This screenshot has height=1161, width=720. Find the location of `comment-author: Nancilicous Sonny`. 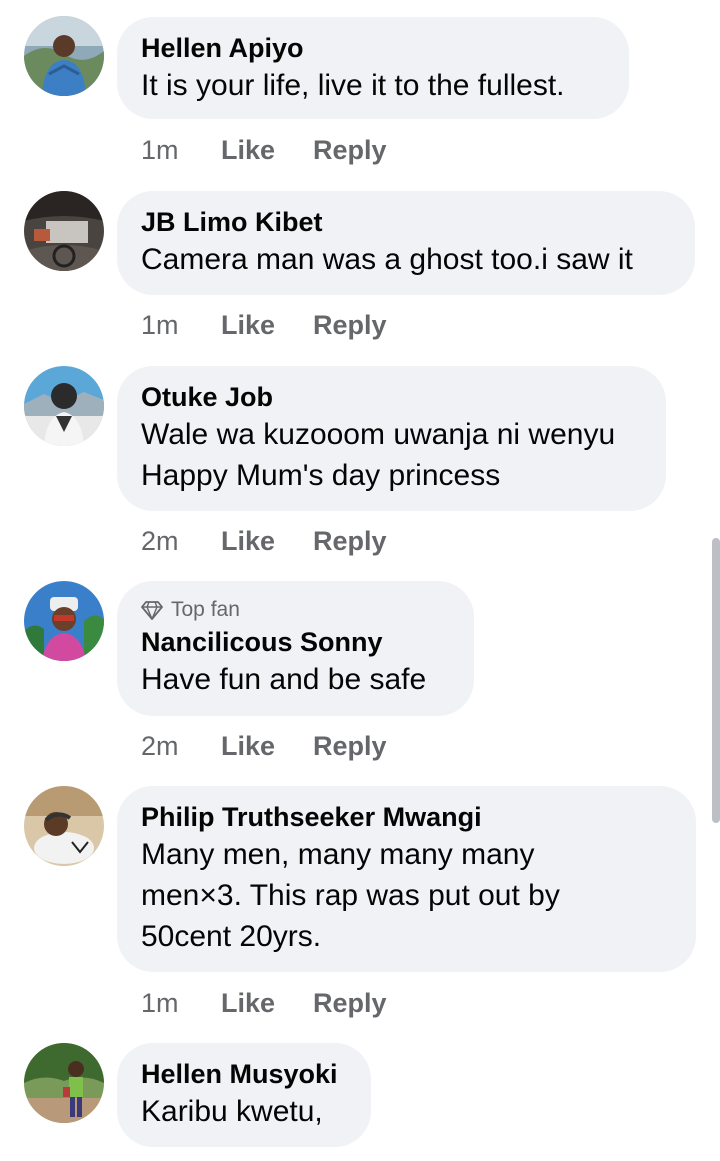

comment-author: Nancilicous Sonny is located at coordinates (295, 642).